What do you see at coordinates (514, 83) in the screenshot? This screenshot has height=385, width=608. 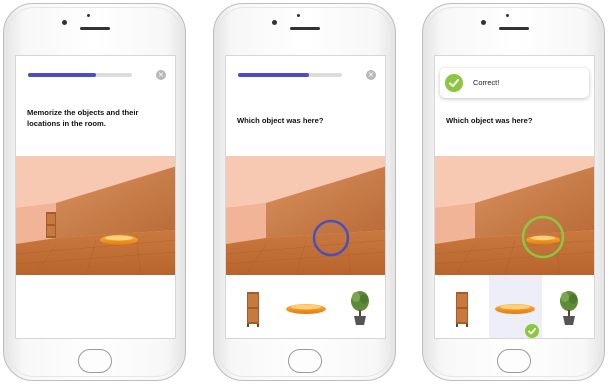 I see `correct-toast: Correct!` at bounding box center [514, 83].